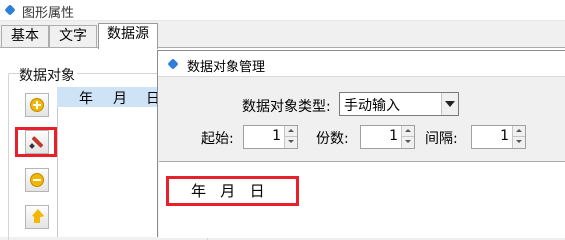 This screenshot has height=240, width=565. I want to click on list-header-year: 年, so click(86, 99).